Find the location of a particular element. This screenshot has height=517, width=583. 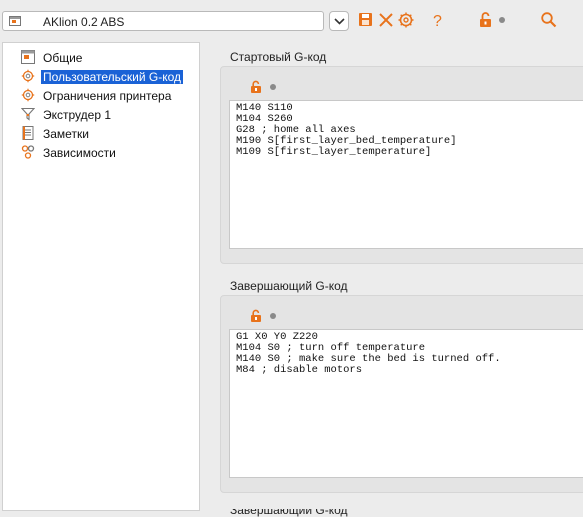

toolbar: AKlion 0.2 ABS ? is located at coordinates (291, 21).